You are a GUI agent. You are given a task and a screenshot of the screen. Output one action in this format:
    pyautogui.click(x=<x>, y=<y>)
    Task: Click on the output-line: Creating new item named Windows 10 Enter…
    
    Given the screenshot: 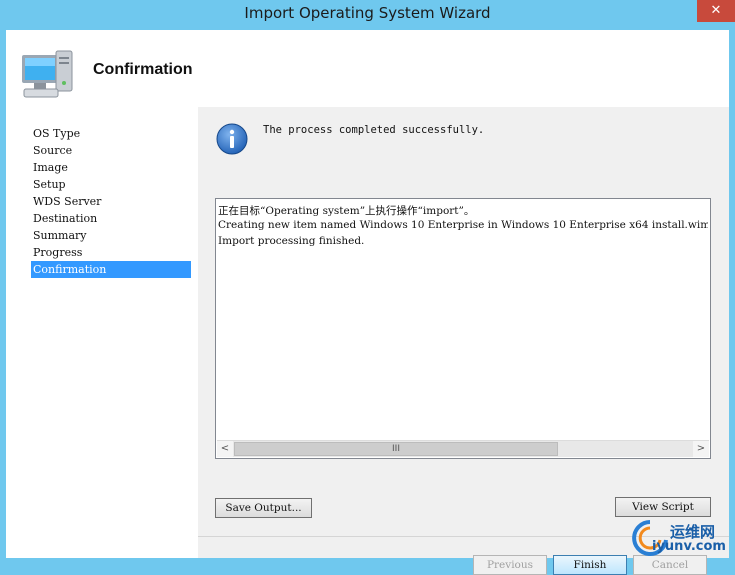 What is the action you would take?
    pyautogui.click(x=463, y=225)
    